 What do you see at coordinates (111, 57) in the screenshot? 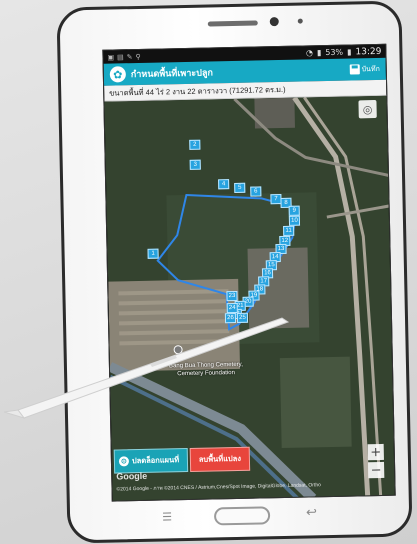
I see `notification-icon: ▣` at bounding box center [111, 57].